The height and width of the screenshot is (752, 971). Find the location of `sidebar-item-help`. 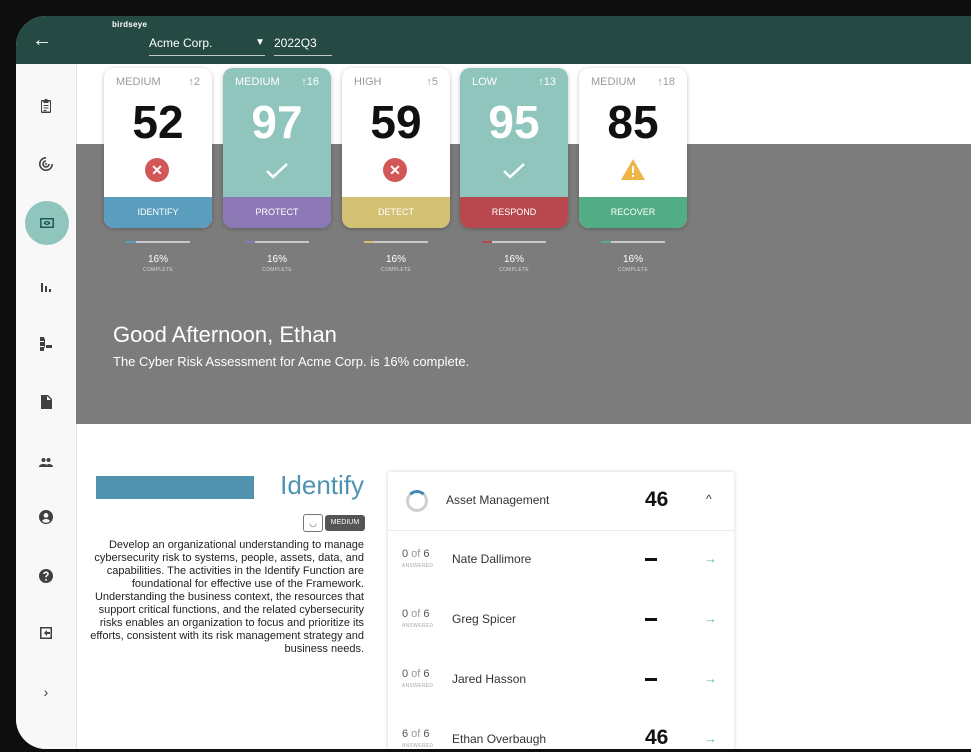

sidebar-item-help is located at coordinates (46, 576).